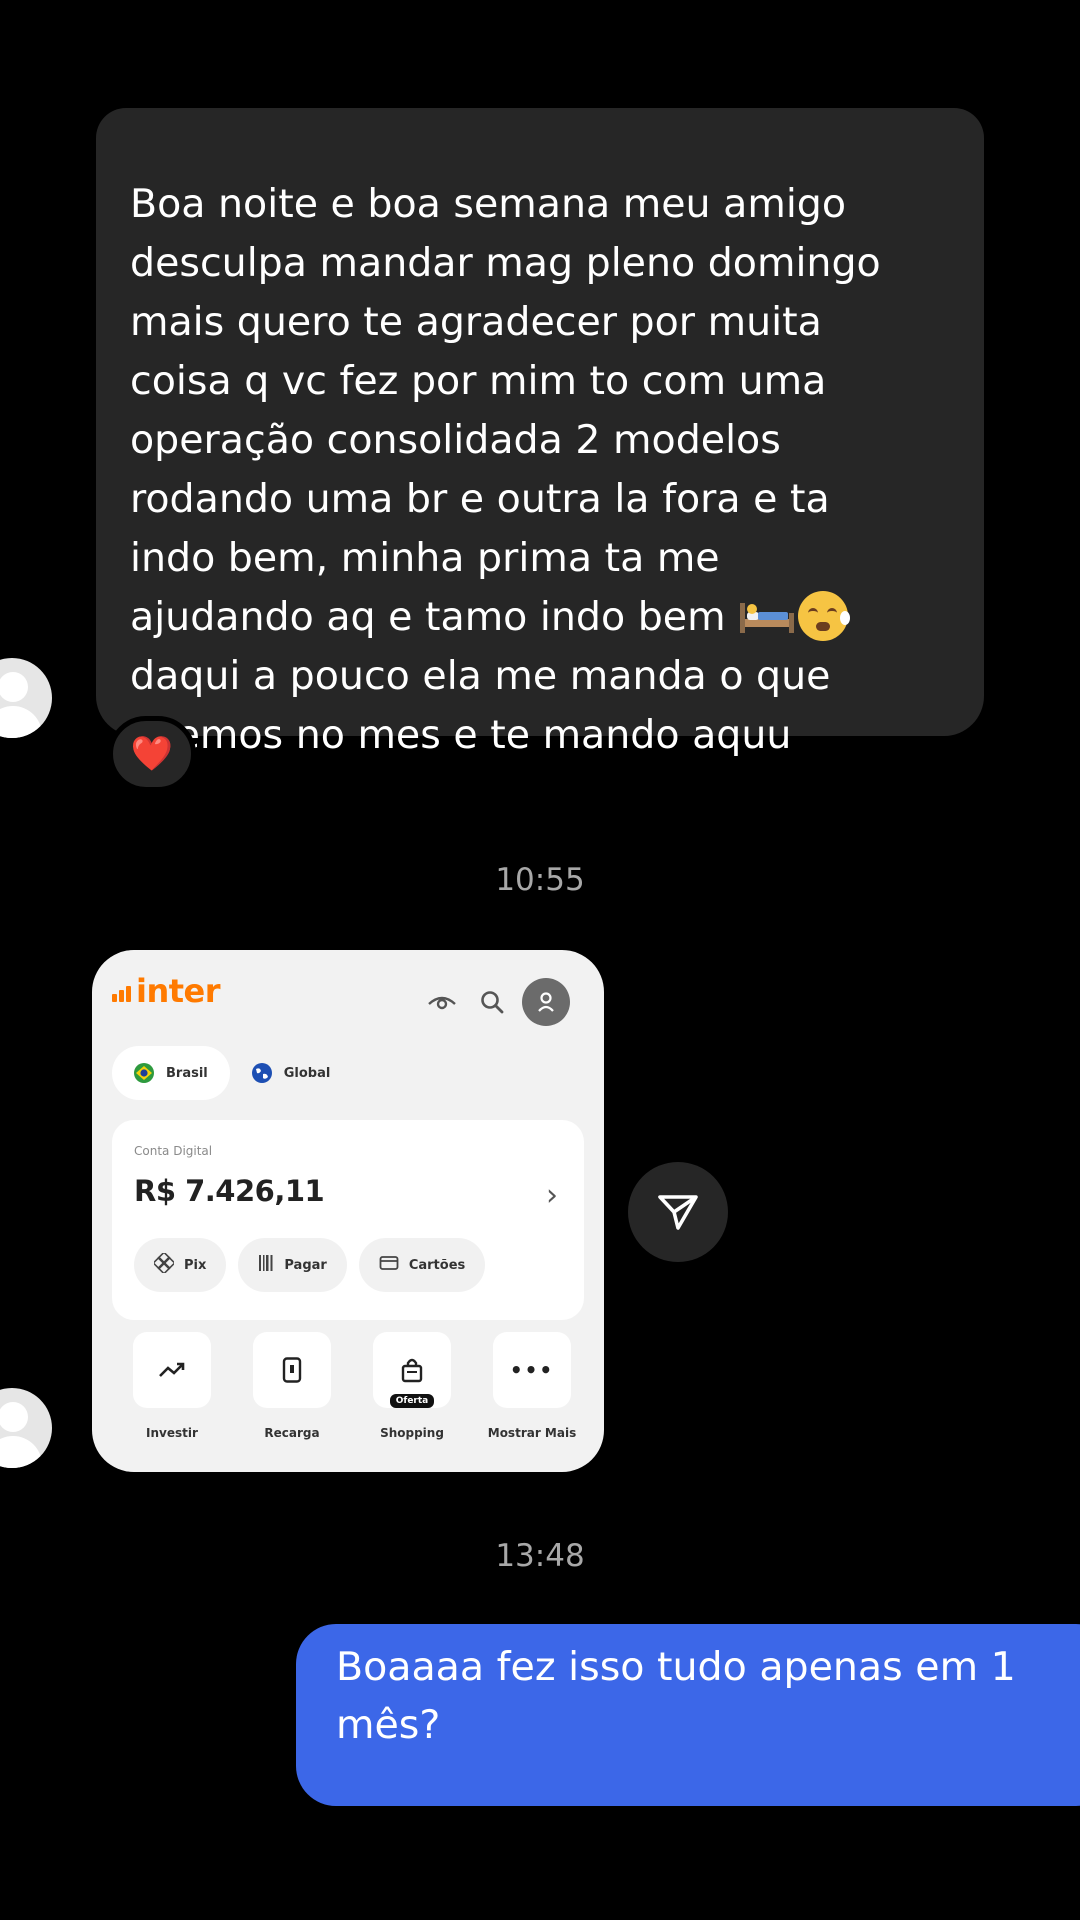 The width and height of the screenshot is (1080, 1920). Describe the element at coordinates (546, 1002) in the screenshot. I see `profile-icon` at that location.